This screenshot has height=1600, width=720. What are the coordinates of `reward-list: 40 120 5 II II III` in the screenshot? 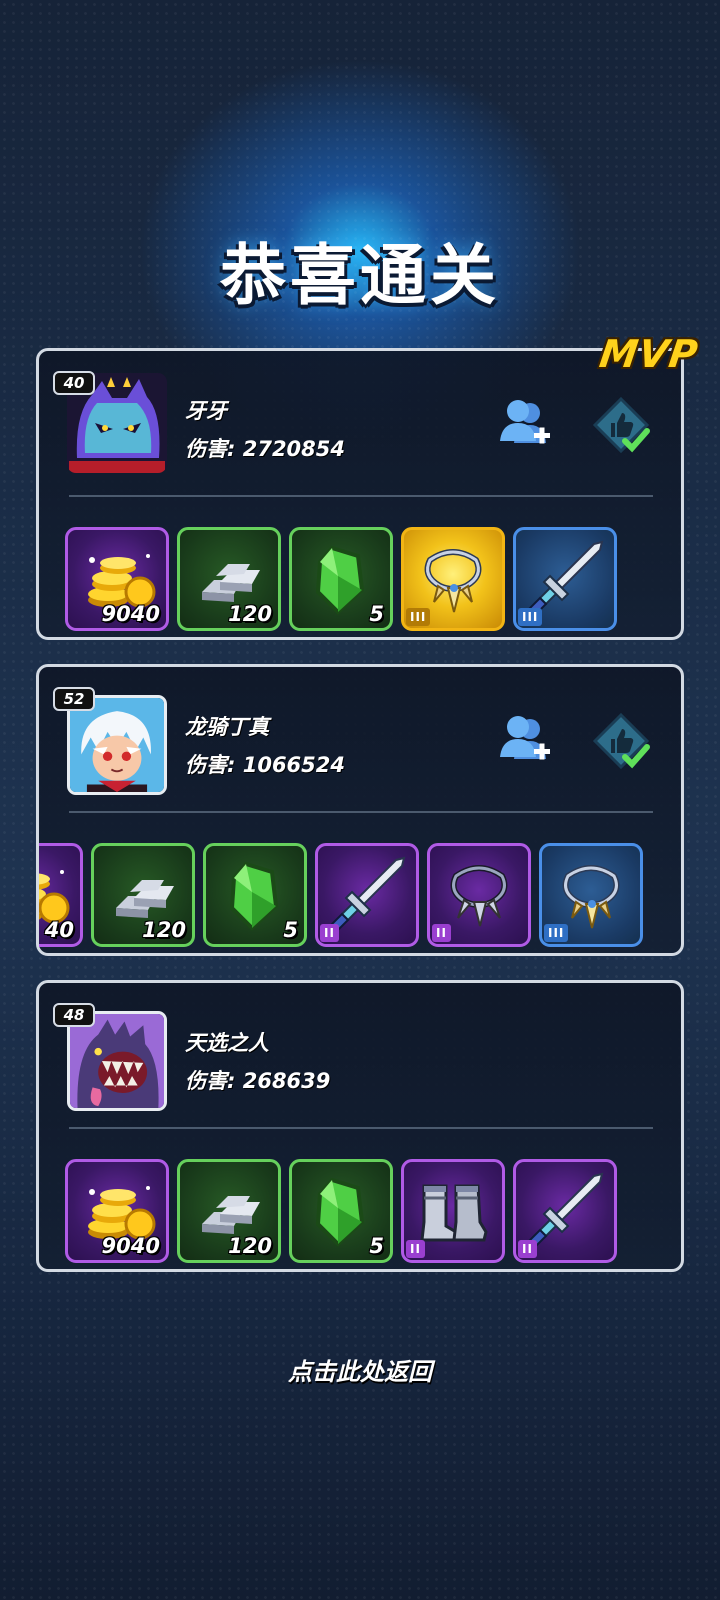 It's located at (360, 896).